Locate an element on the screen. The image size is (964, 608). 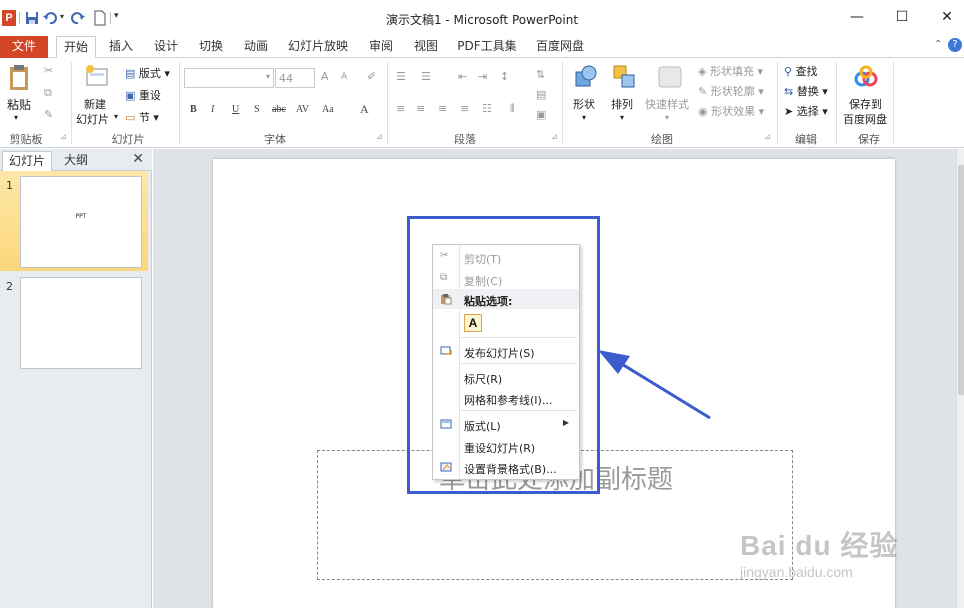
select-label: 选择 is located at coordinates (807, 111).